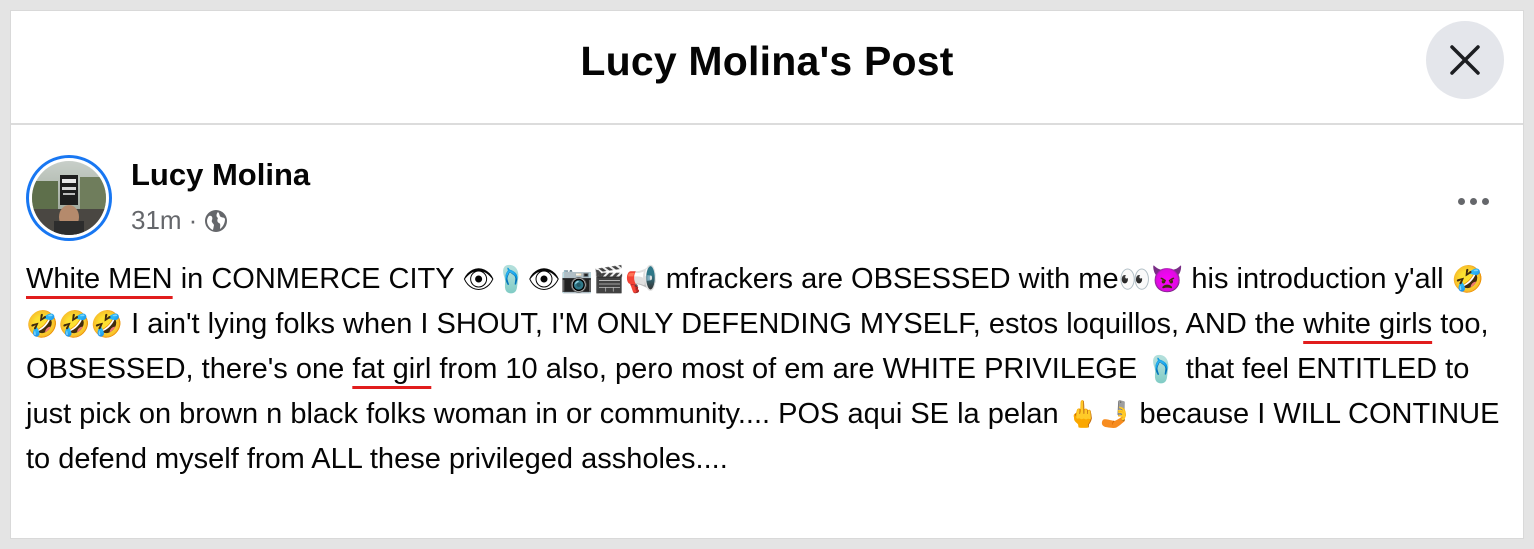 The height and width of the screenshot is (549, 1534). What do you see at coordinates (216, 221) in the screenshot?
I see `globe-icon` at bounding box center [216, 221].